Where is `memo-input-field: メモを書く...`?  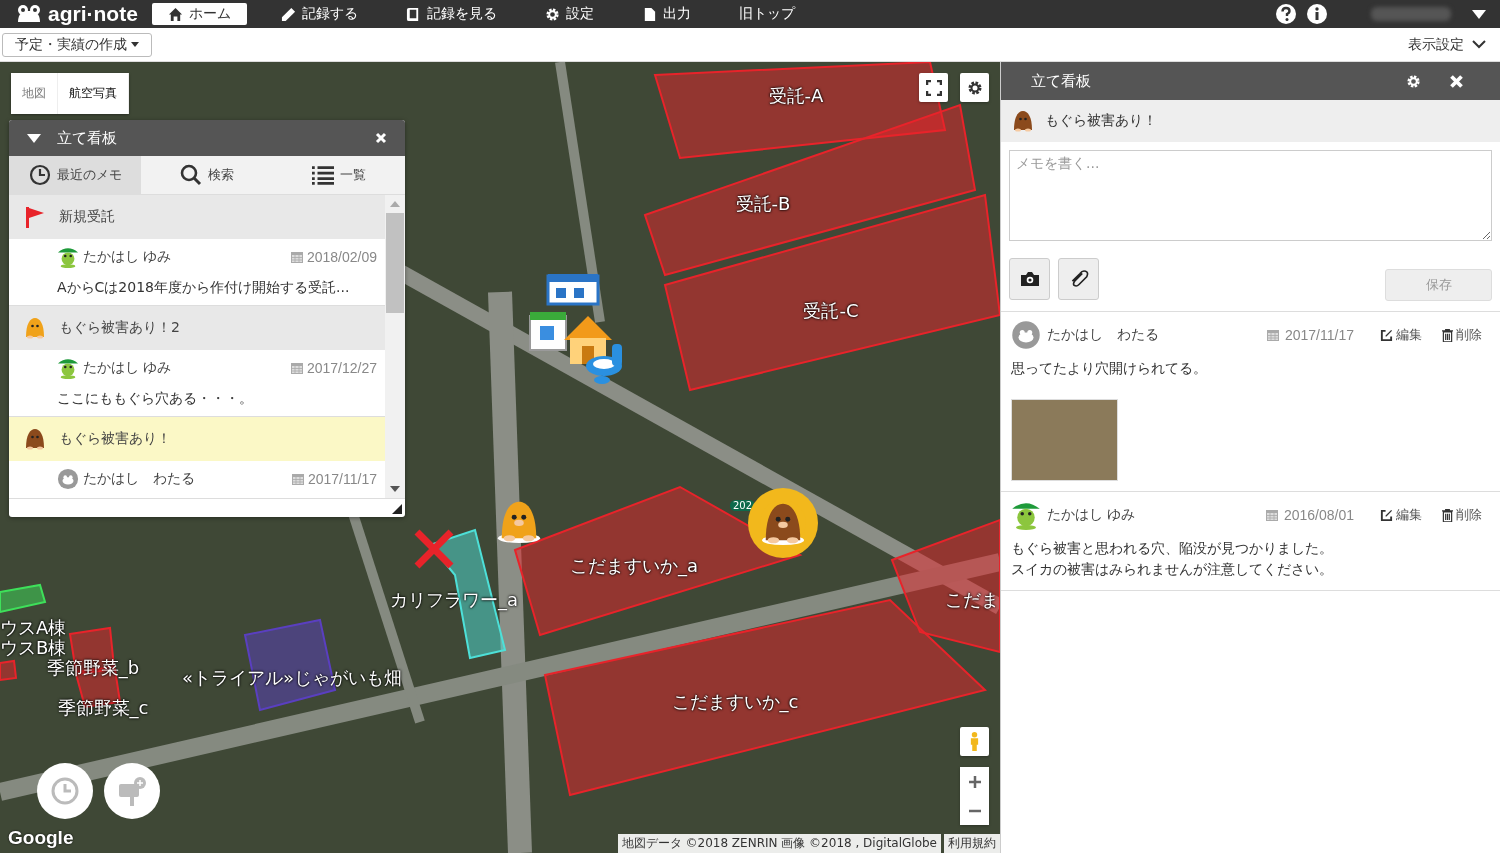 memo-input-field: メモを書く... is located at coordinates (1250, 195).